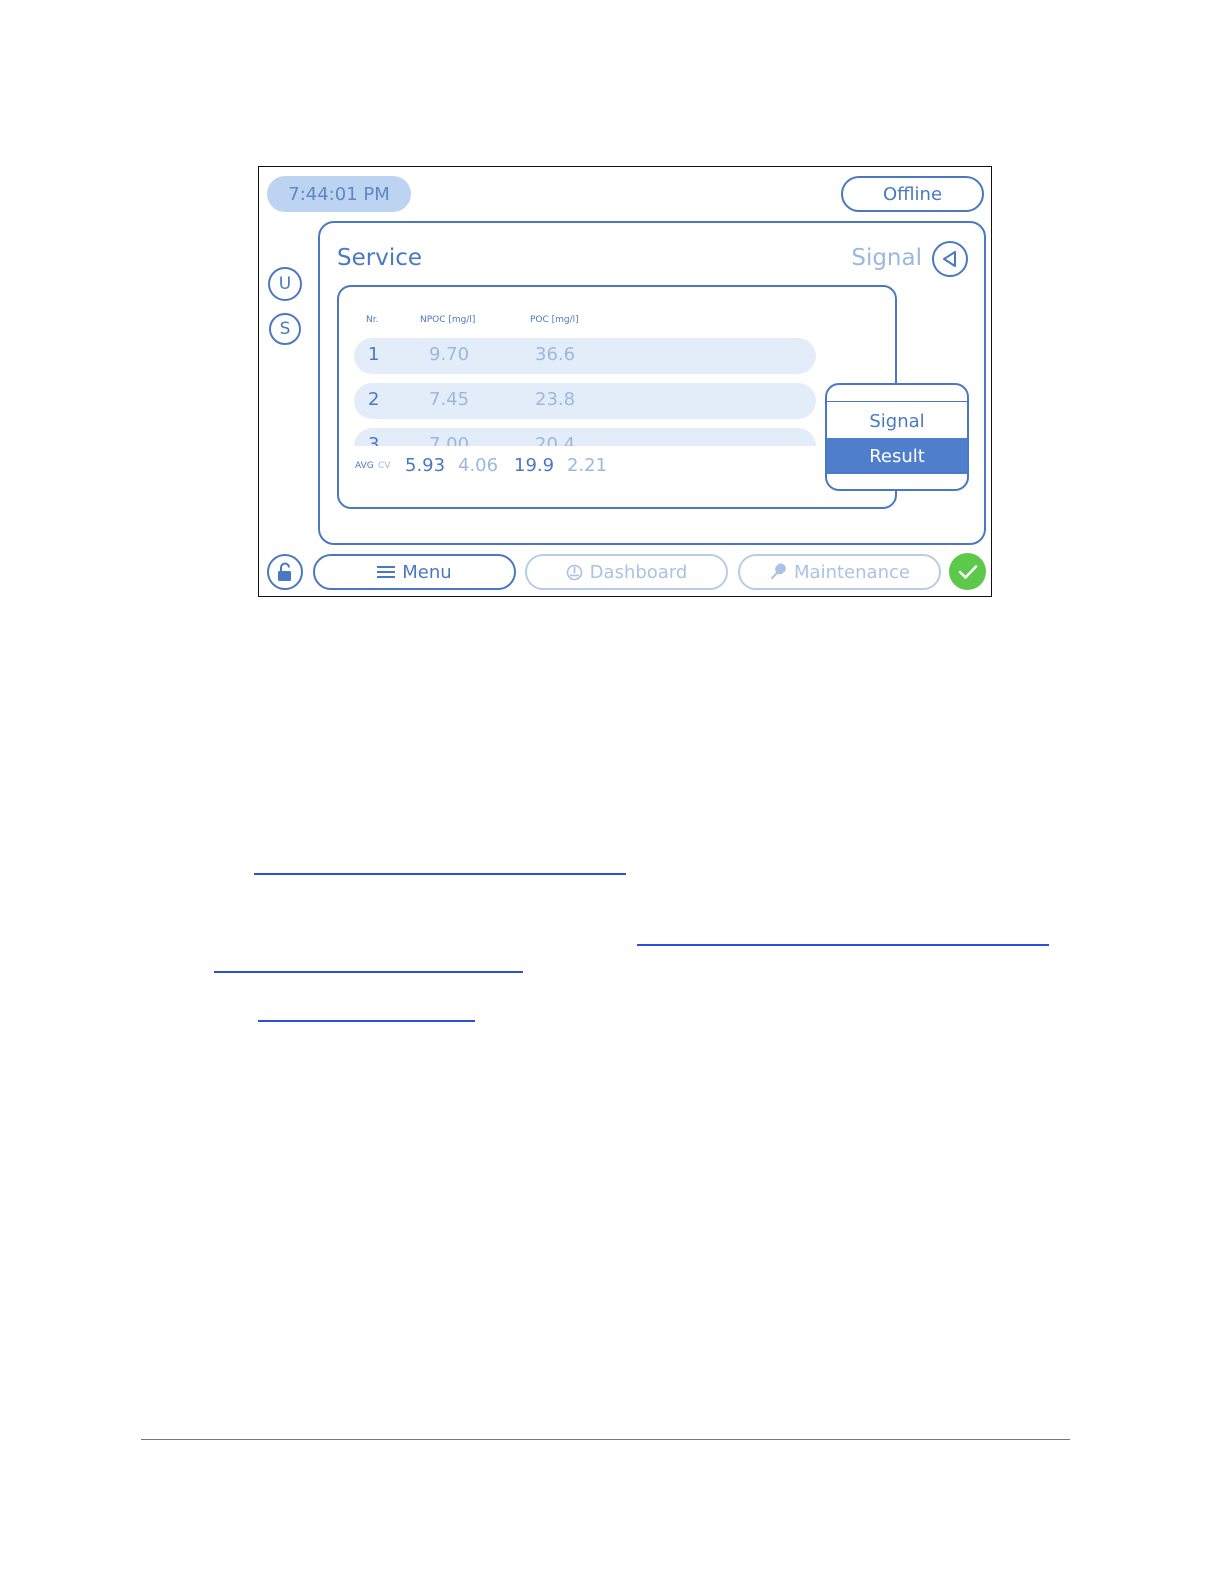 The height and width of the screenshot is (1584, 1224). I want to click on table-row: 1 9.70 36.6, so click(585, 356).